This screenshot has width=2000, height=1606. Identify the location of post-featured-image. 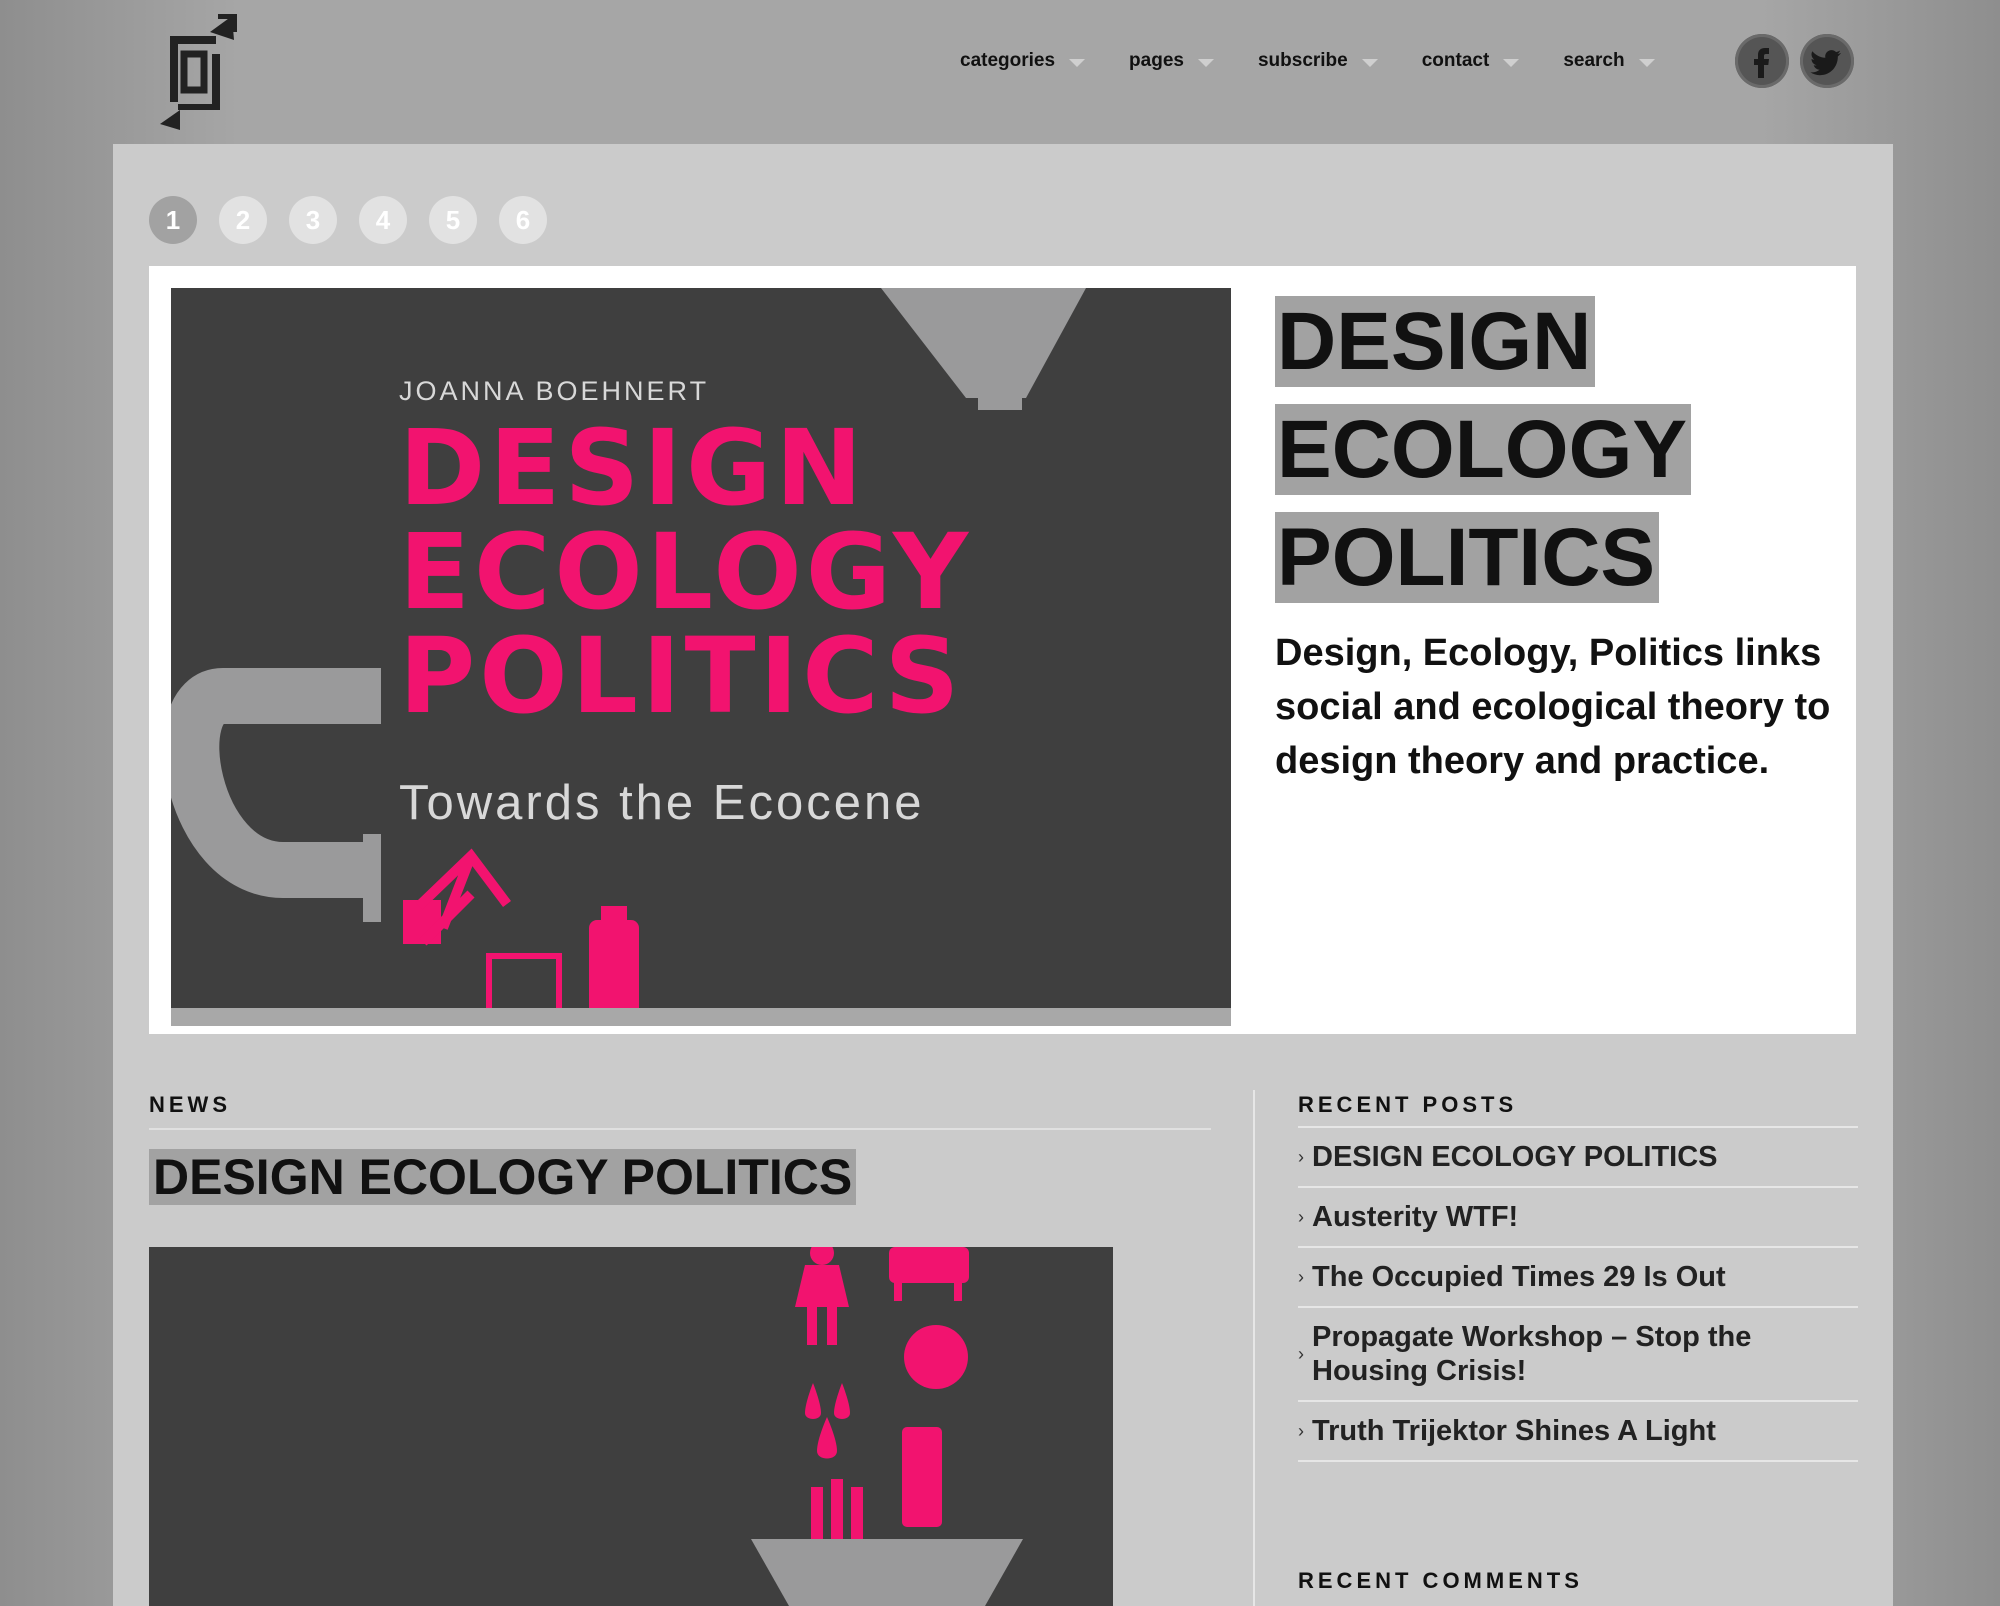
(631, 1426).